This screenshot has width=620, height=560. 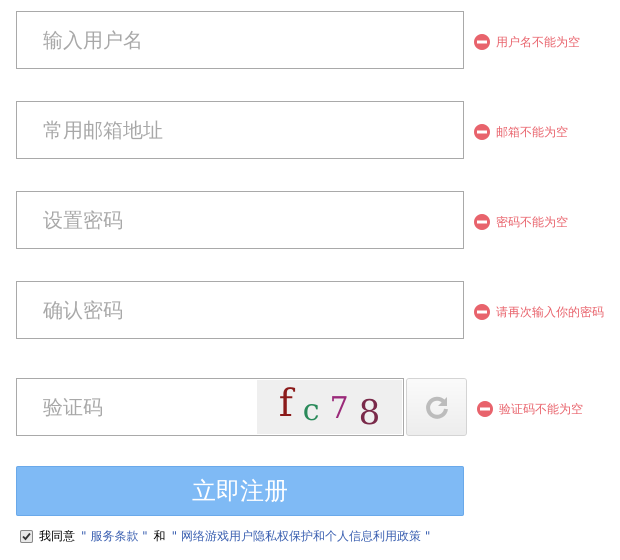 What do you see at coordinates (541, 409) in the screenshot?
I see `error-message: 验证码不能为空` at bounding box center [541, 409].